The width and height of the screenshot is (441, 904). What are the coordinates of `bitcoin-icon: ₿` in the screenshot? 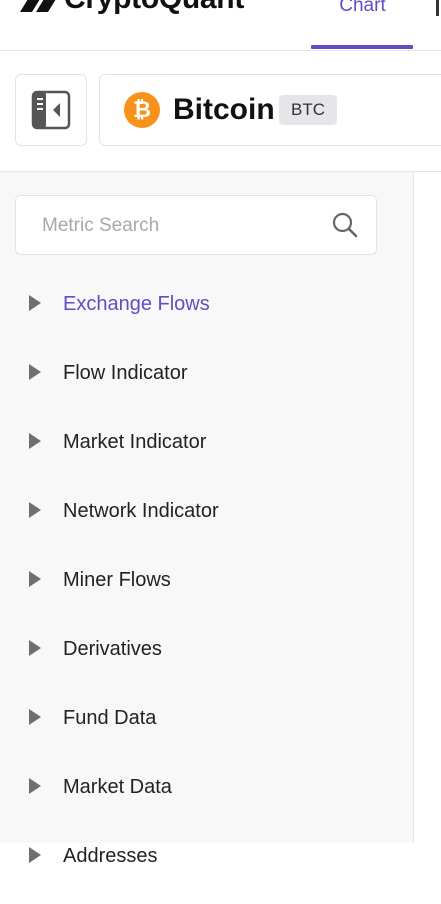 It's located at (142, 110).